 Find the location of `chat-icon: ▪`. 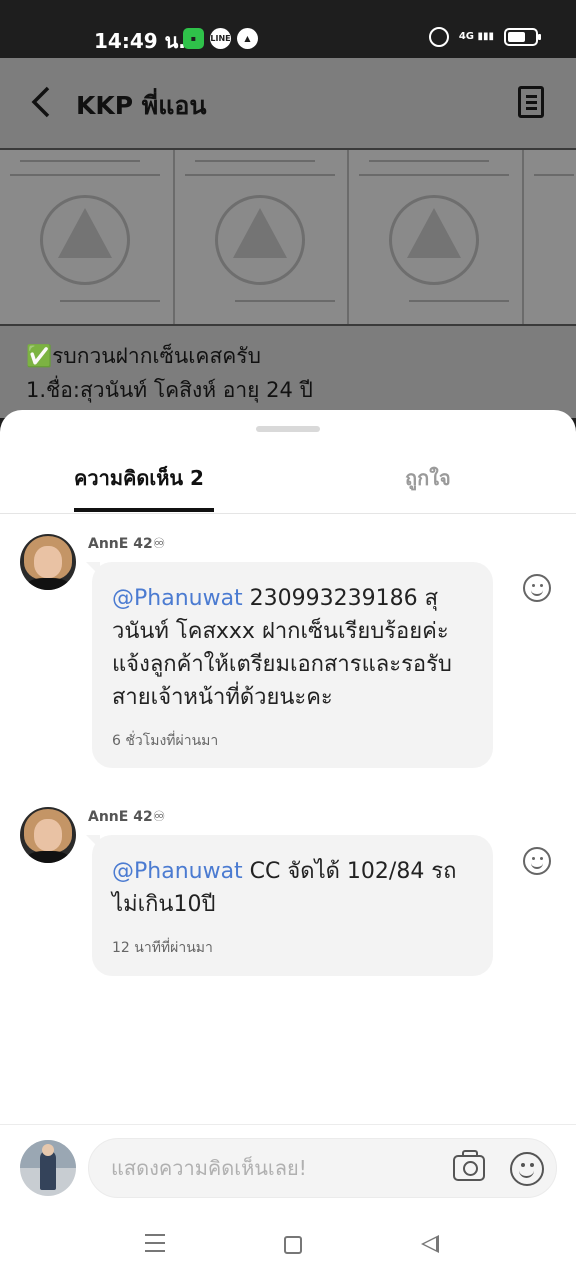

chat-icon: ▪ is located at coordinates (193, 38).